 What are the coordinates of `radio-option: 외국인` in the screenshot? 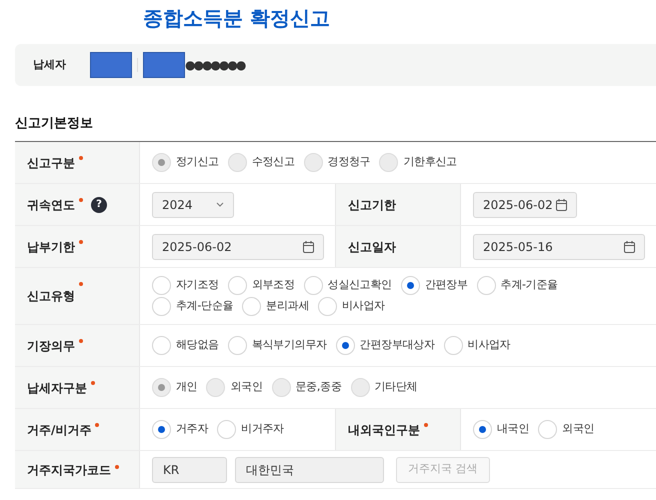 It's located at (566, 429).